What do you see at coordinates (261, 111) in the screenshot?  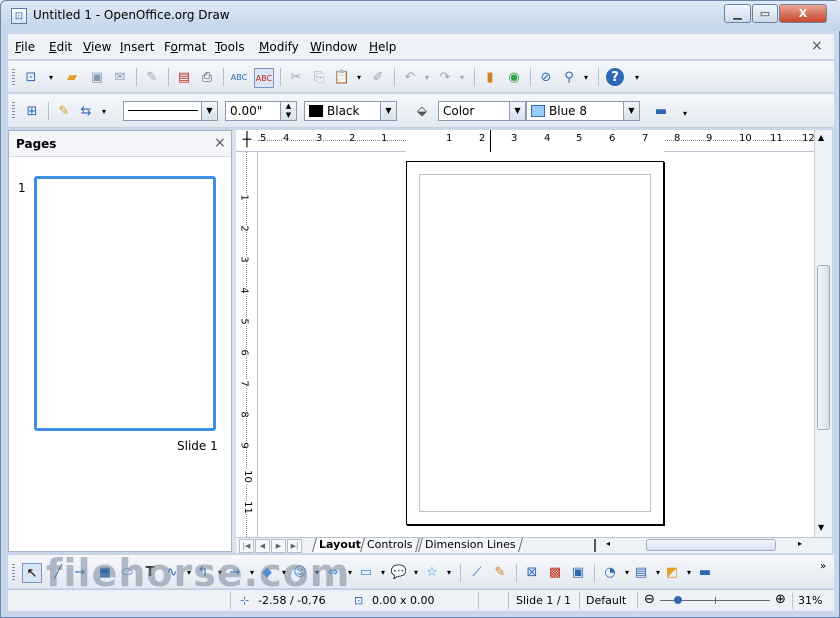 I see `line-width-spinner: 0.00" ▲ ▼` at bounding box center [261, 111].